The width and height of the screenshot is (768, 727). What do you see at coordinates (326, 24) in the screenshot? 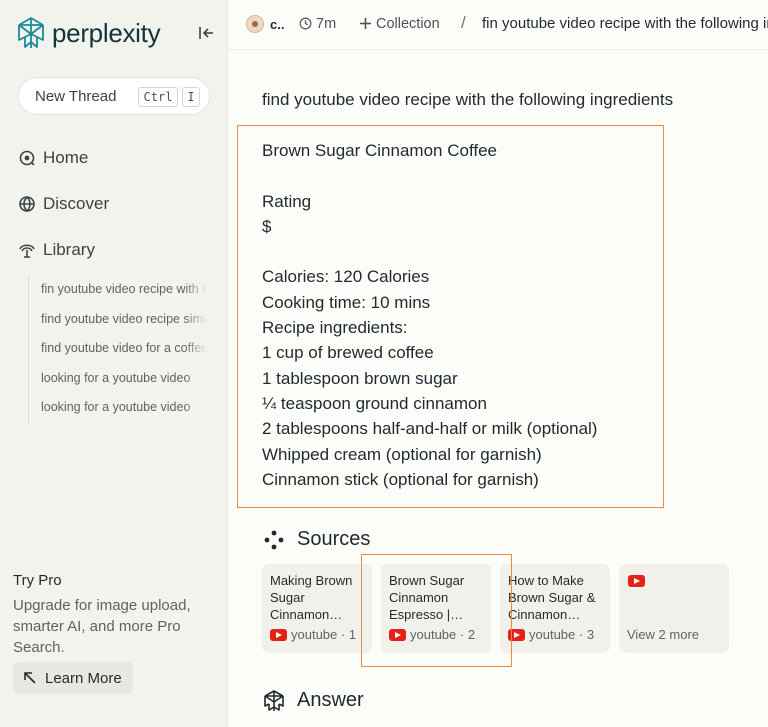
I see `thread-age: 7m` at bounding box center [326, 24].